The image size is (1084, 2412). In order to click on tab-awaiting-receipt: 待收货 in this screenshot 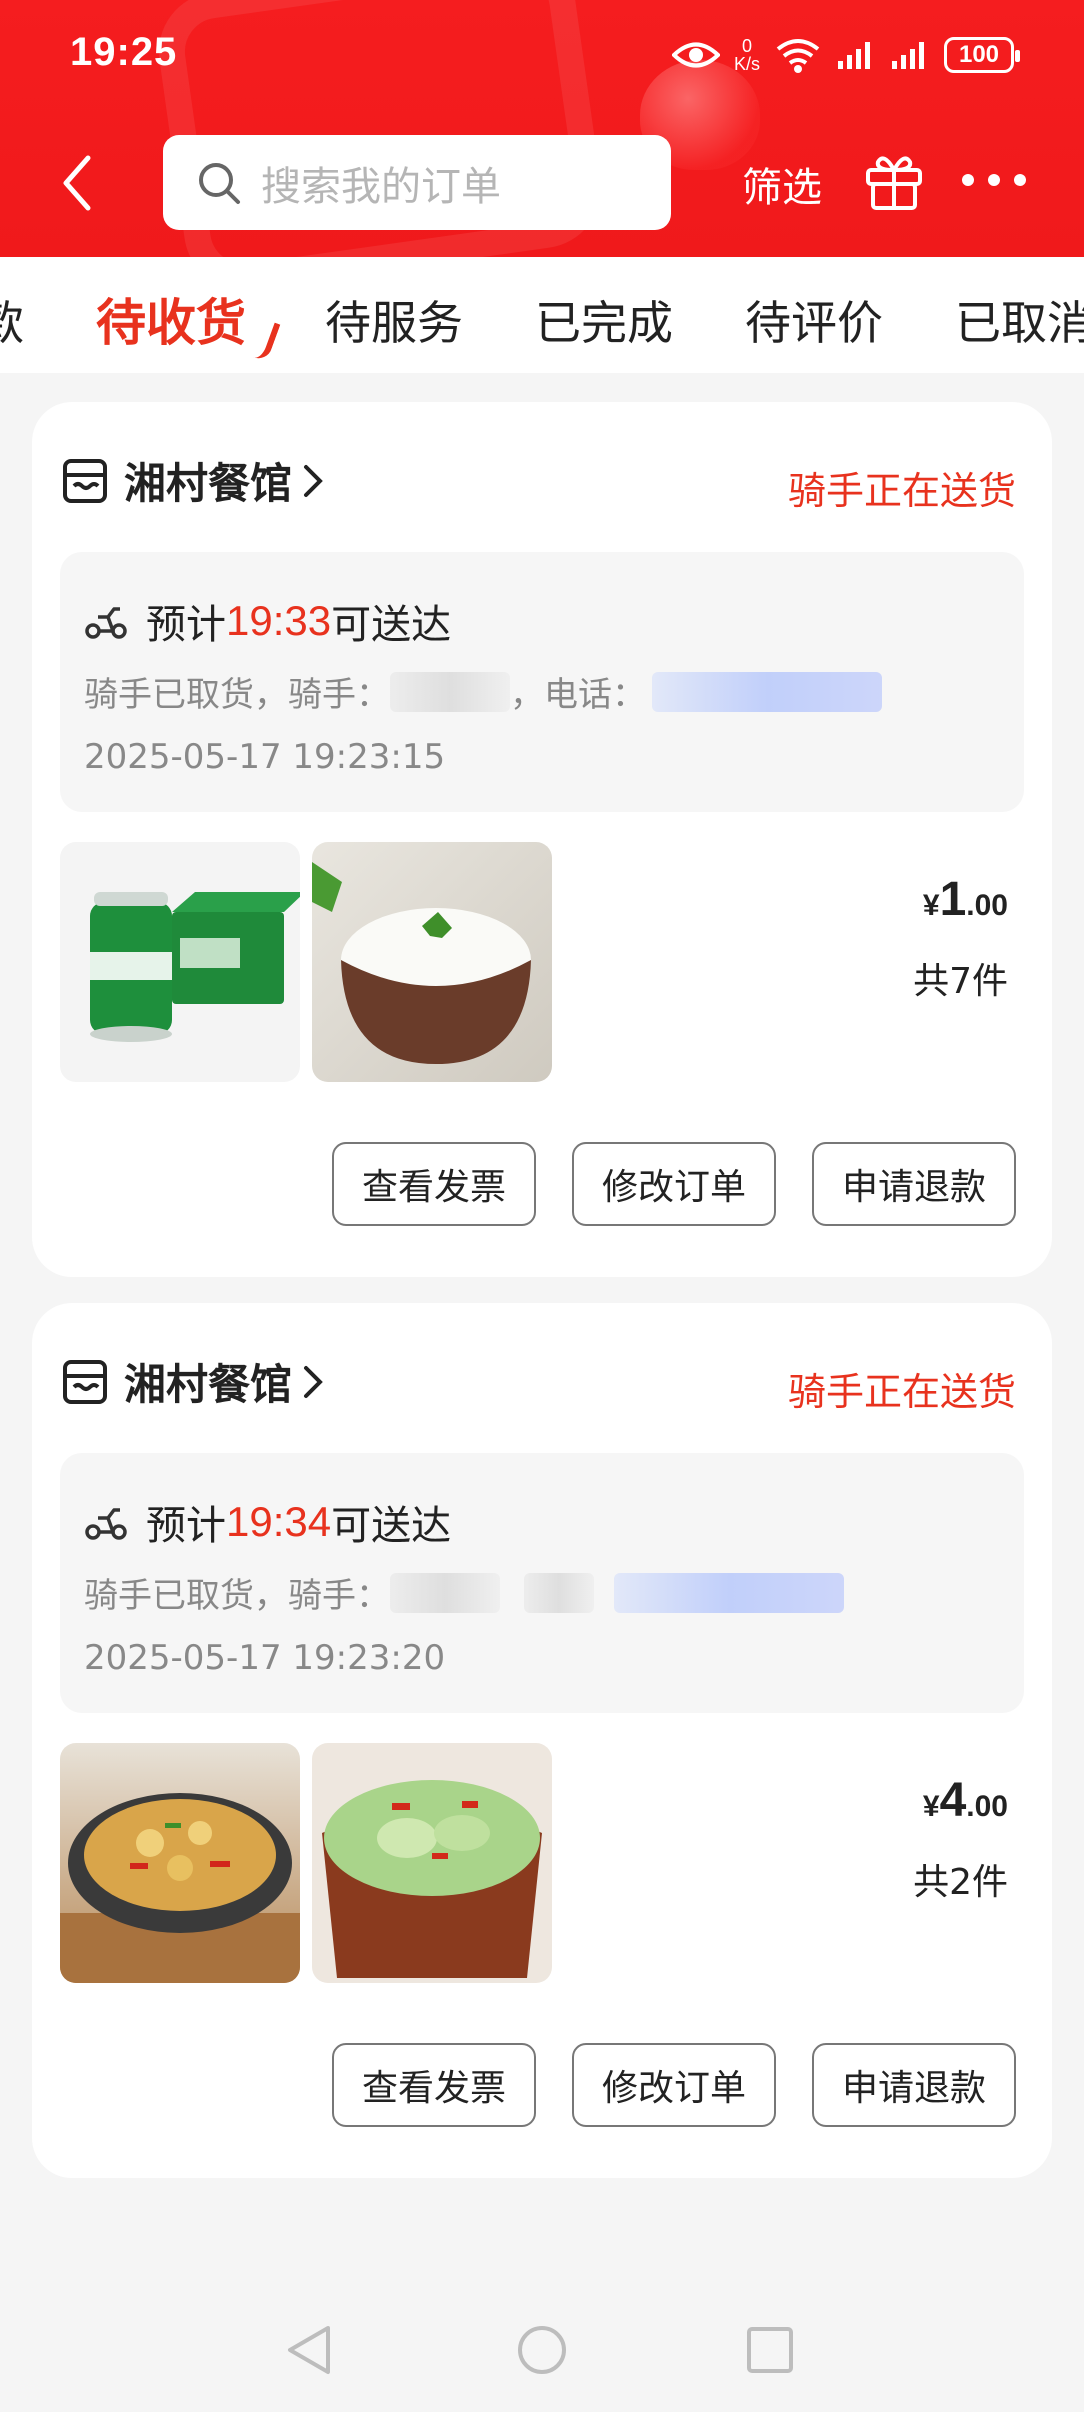, I will do `click(171, 319)`.